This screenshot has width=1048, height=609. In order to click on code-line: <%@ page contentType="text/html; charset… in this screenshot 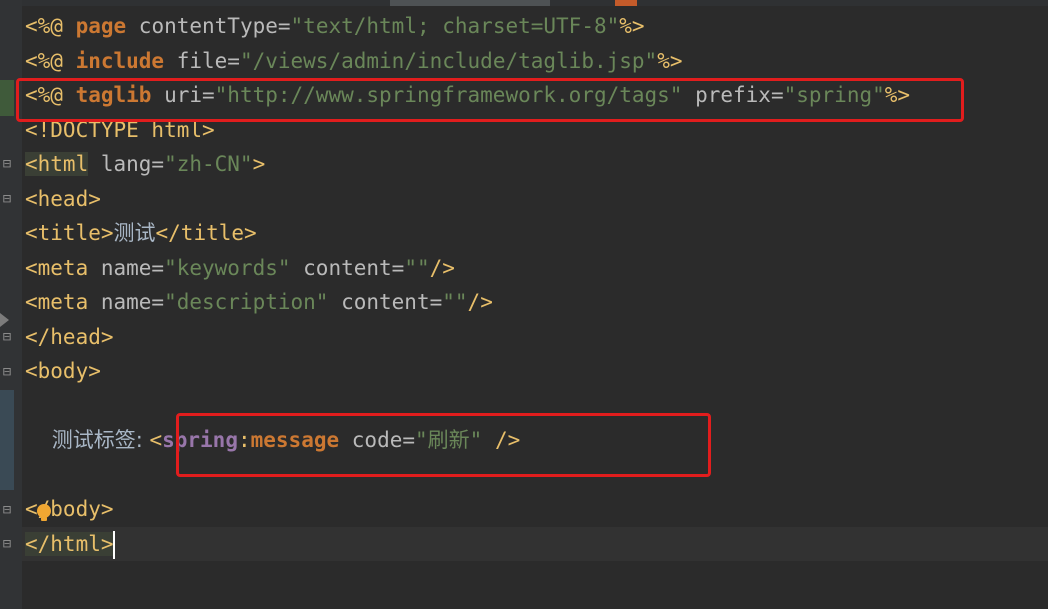, I will do `click(535, 26)`.